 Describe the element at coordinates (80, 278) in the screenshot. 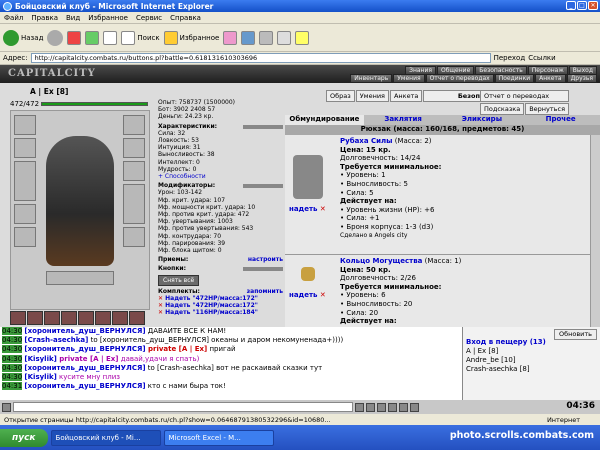

I see `slot-pants` at that location.